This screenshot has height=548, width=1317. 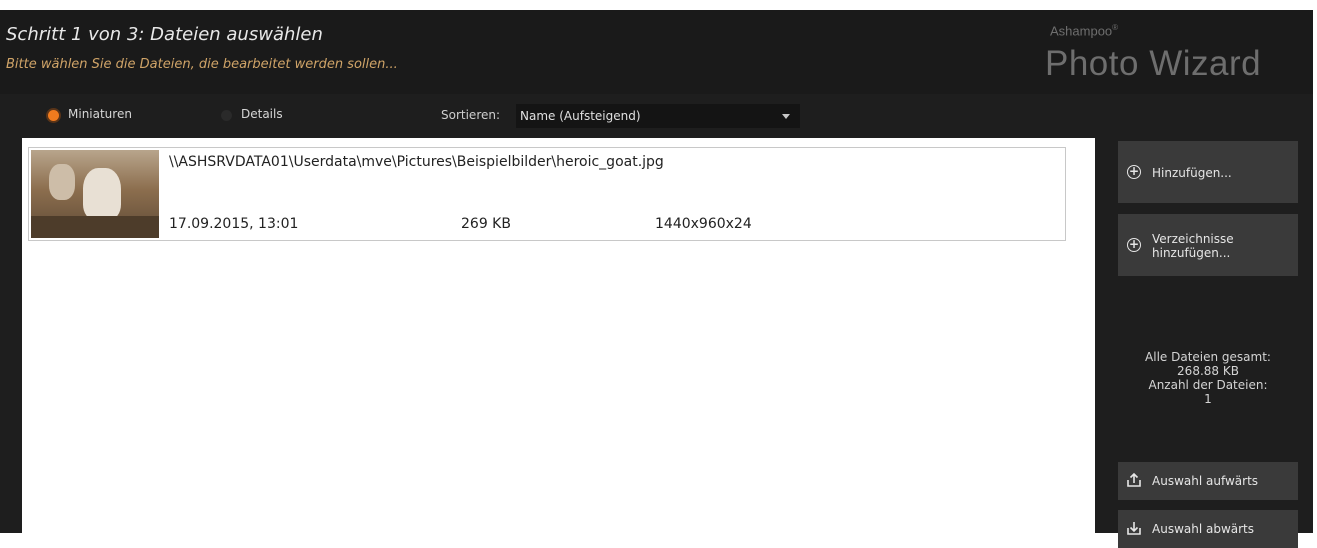 I want to click on sort-label: Sortieren:, so click(x=471, y=115).